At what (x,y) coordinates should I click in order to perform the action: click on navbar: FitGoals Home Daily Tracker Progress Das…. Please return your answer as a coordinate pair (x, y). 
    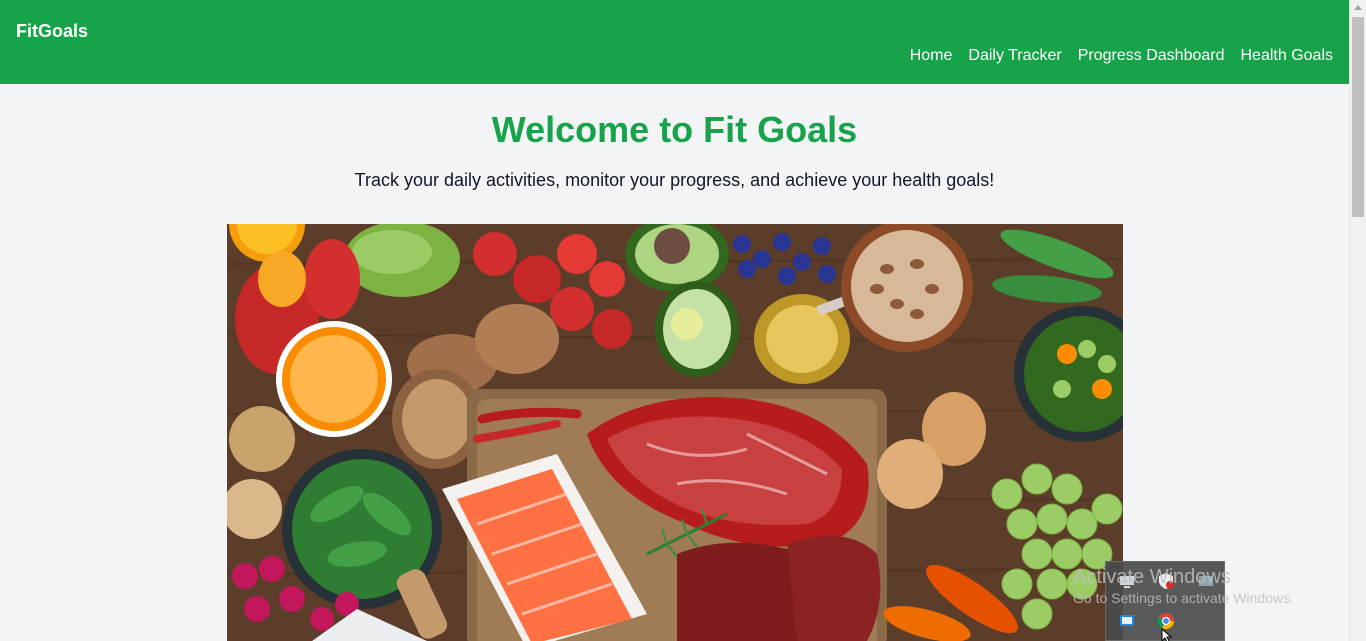
    Looking at the image, I should click on (674, 42).